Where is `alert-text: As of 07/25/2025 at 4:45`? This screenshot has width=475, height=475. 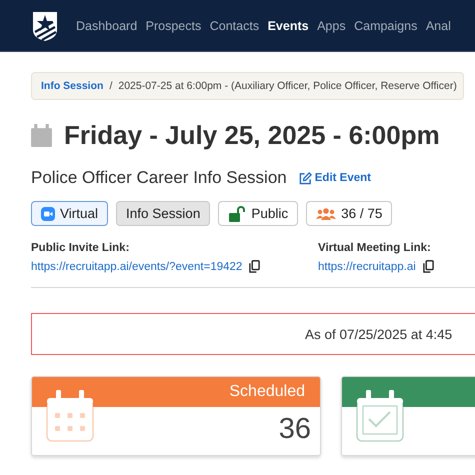
alert-text: As of 07/25/2025 at 4:45 is located at coordinates (378, 334).